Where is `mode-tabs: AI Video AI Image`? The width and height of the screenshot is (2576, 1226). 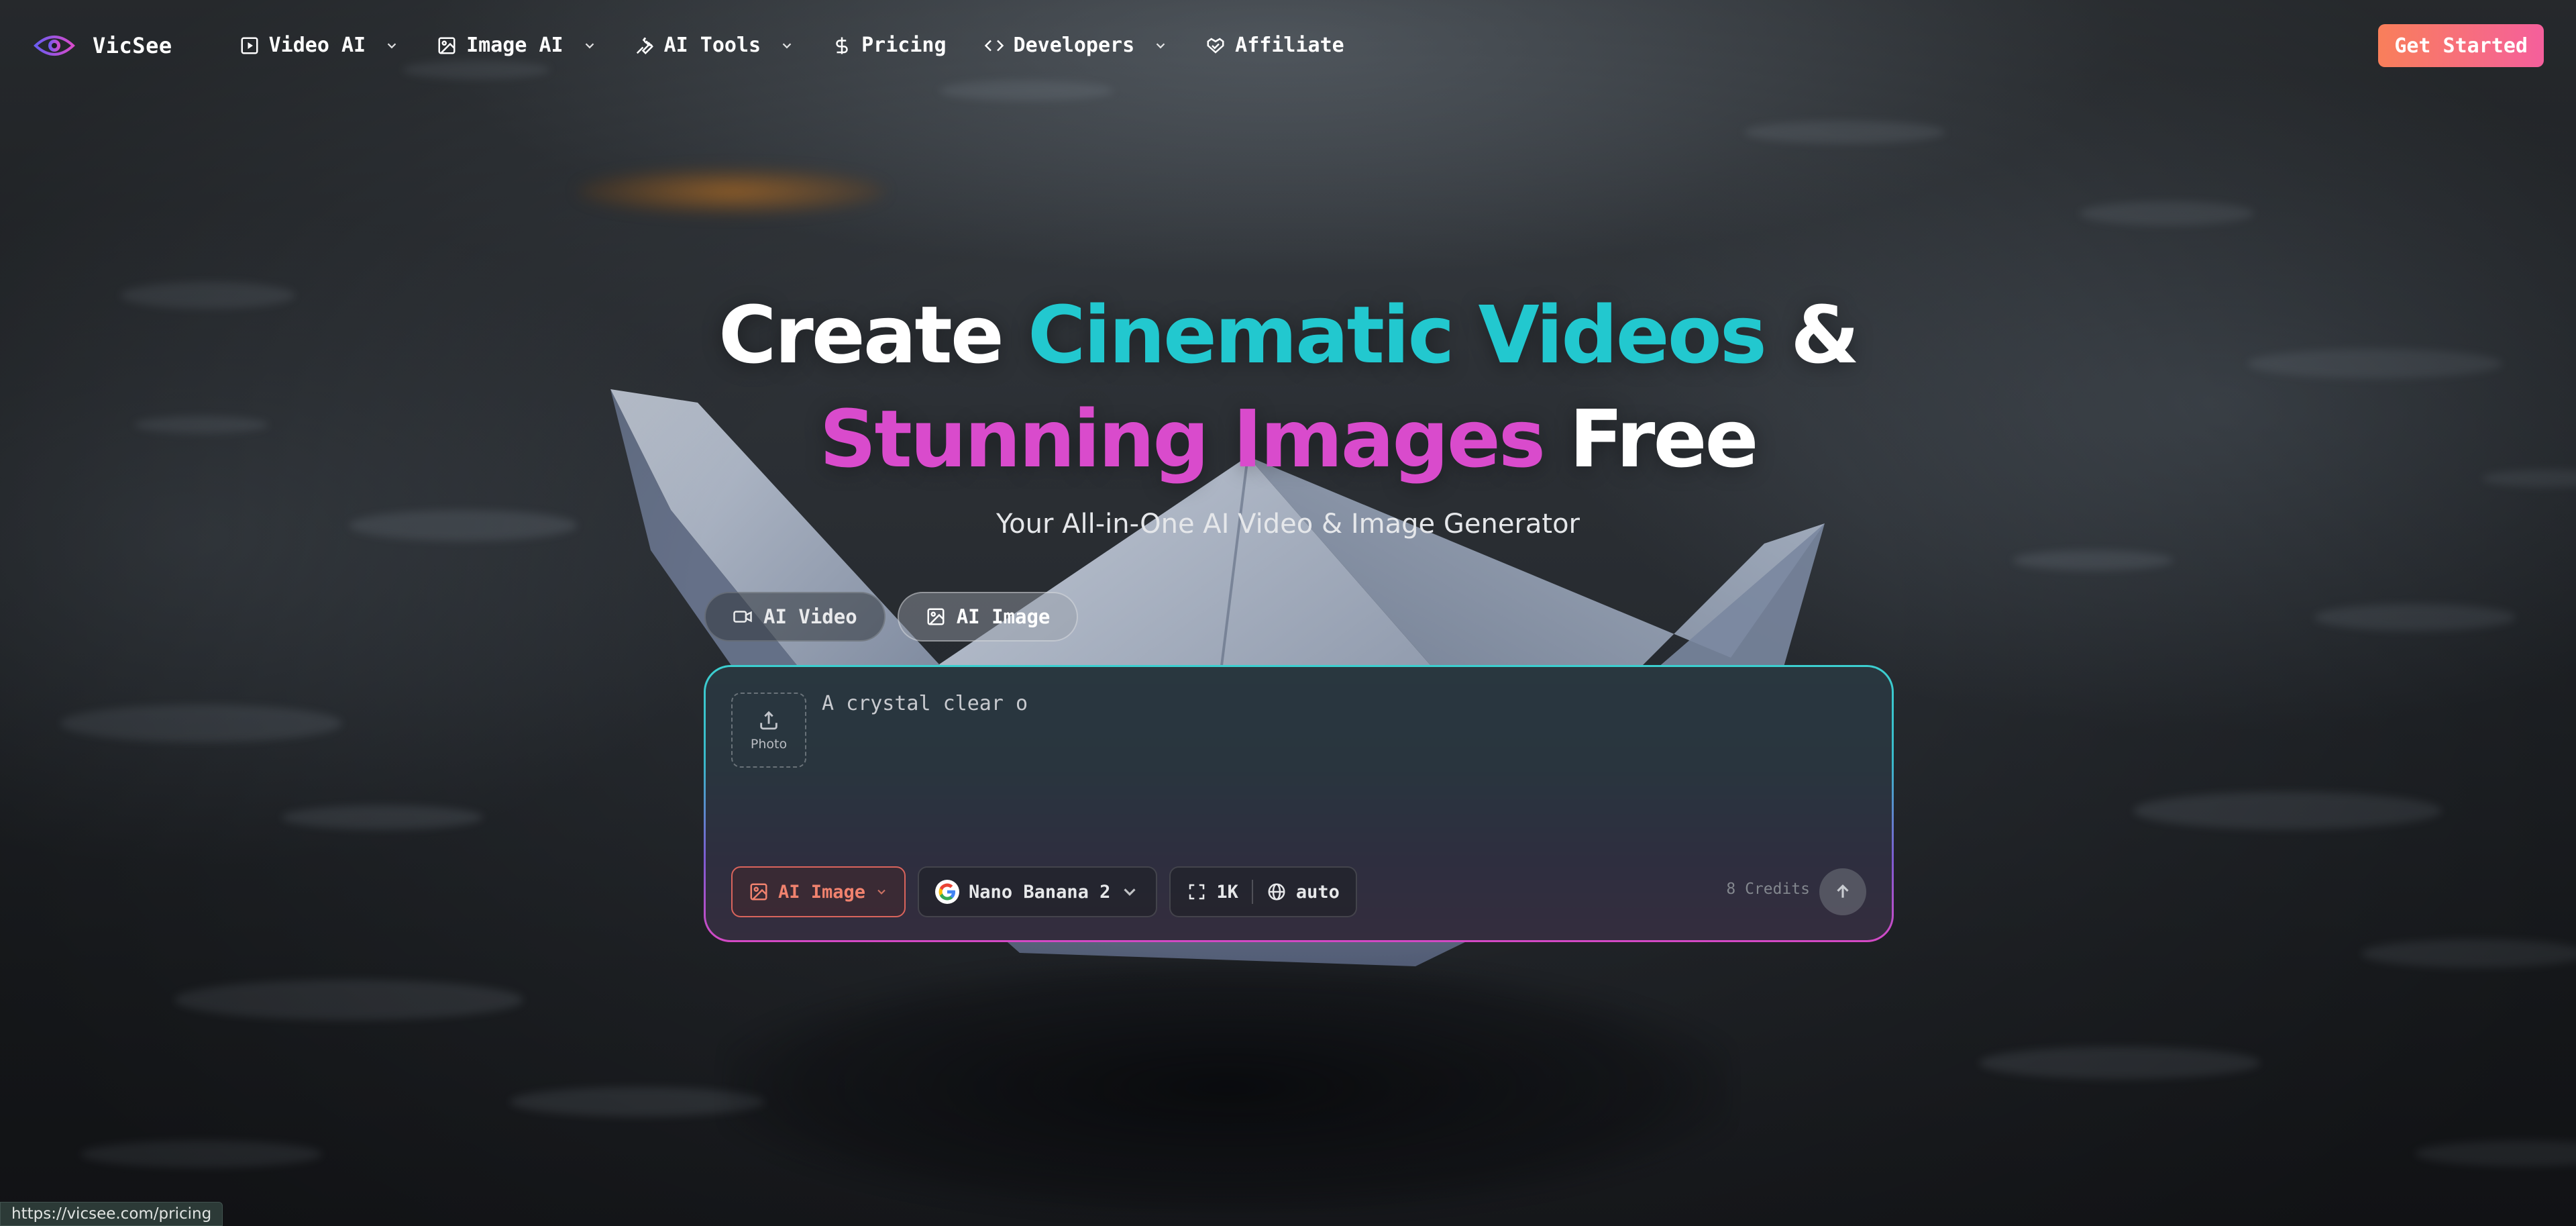 mode-tabs: AI Video AI Image is located at coordinates (891, 617).